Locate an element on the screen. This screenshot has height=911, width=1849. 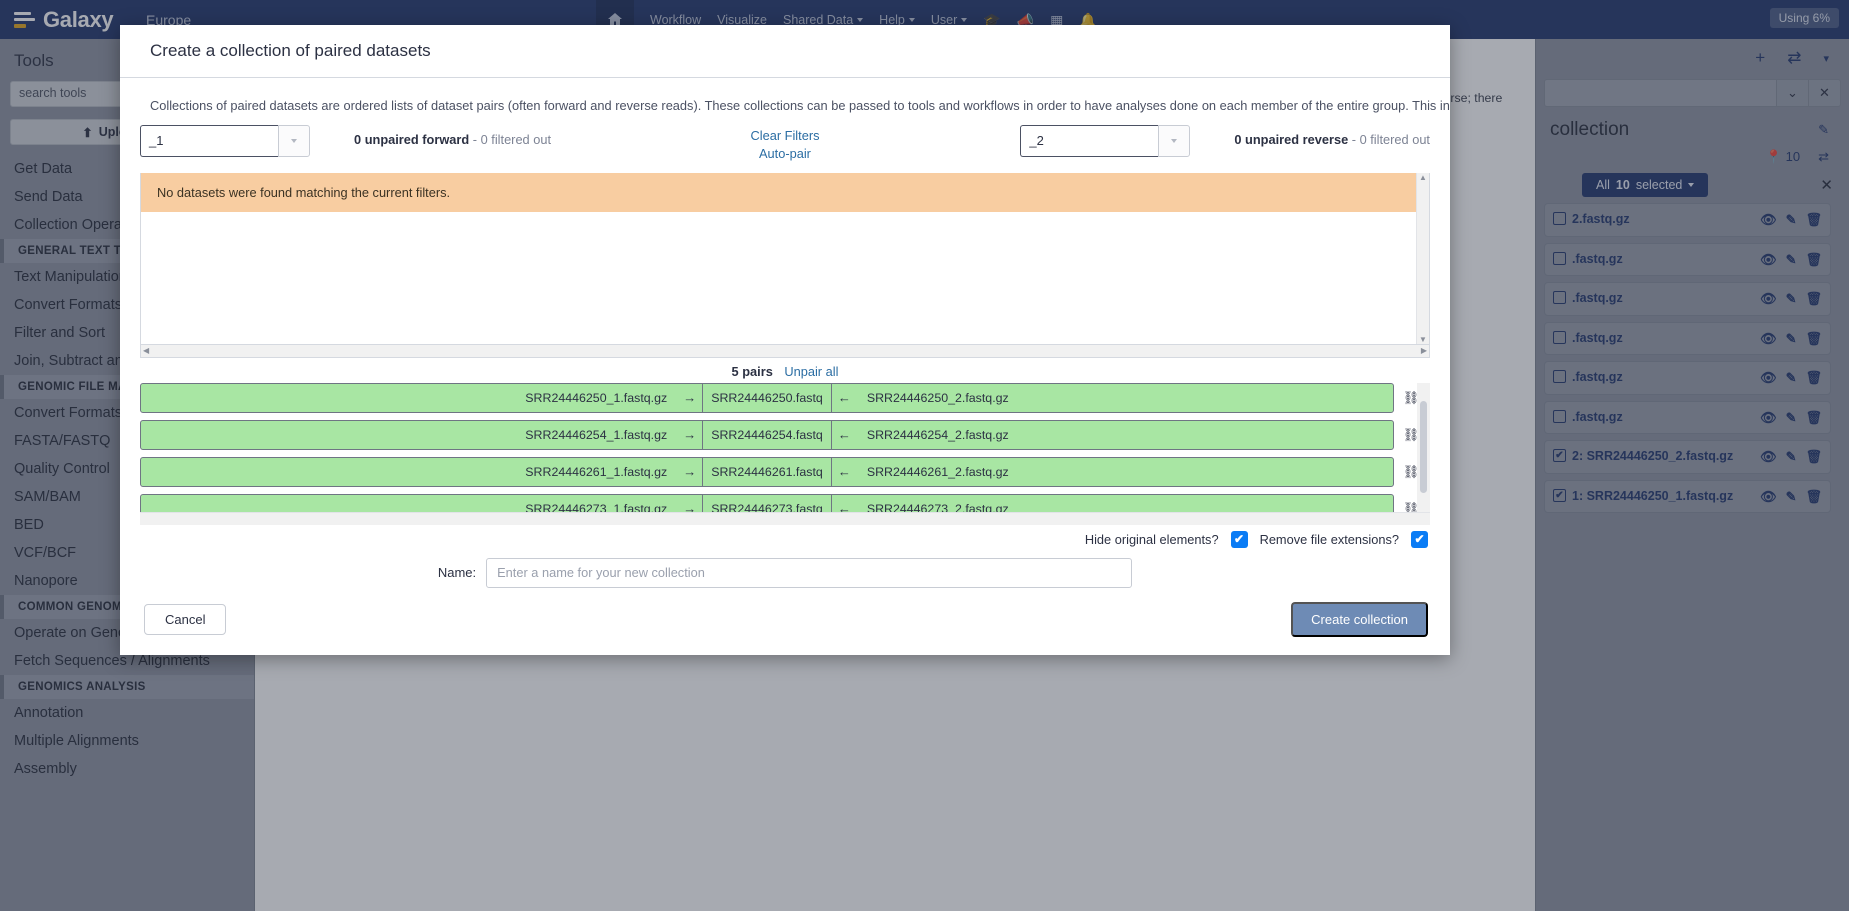
reverse-filtered-out: 0 filtered out is located at coordinates (1394, 139).